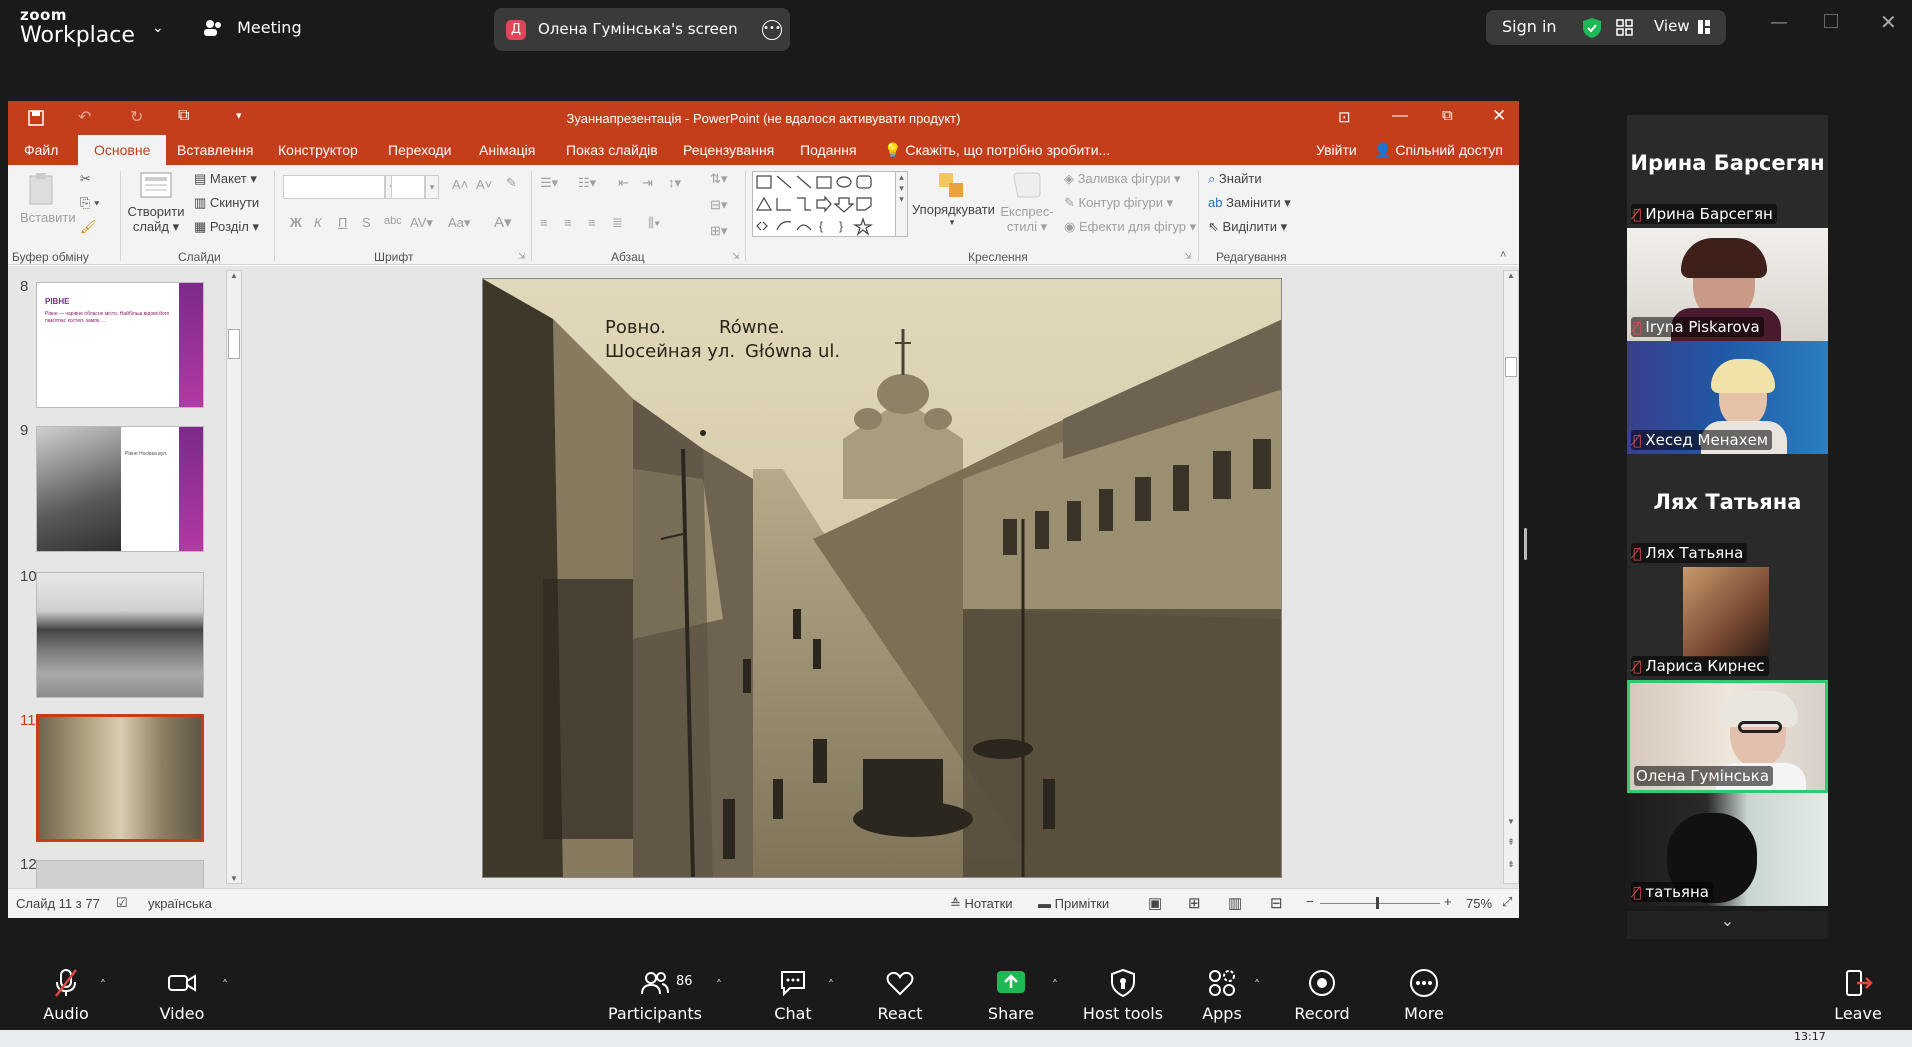 The width and height of the screenshot is (1912, 1047). Describe the element at coordinates (1672, 26) in the screenshot. I see `view-button: View` at that location.